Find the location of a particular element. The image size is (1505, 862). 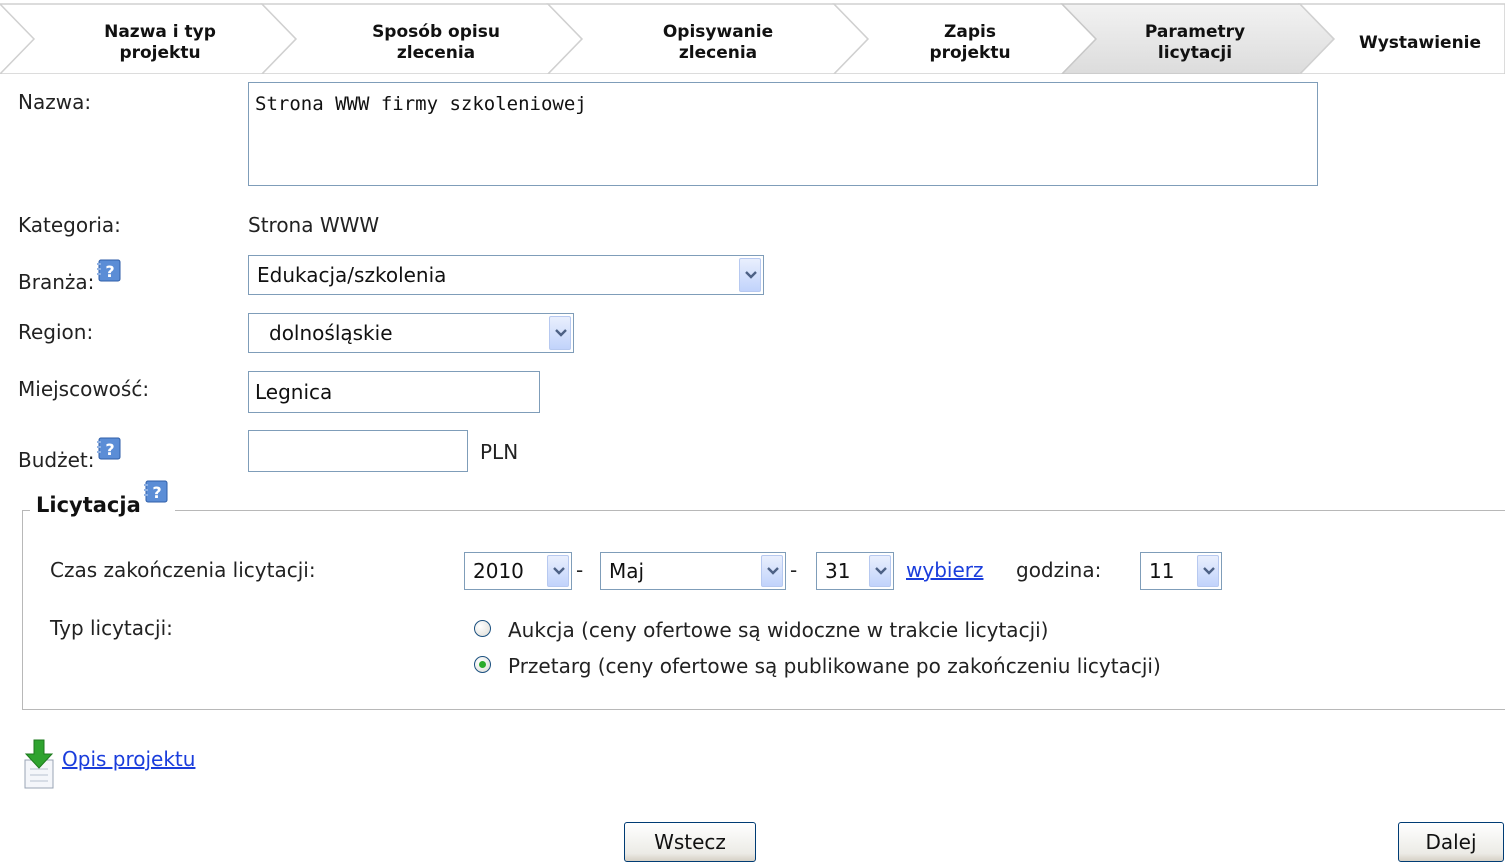

region-label: Region: is located at coordinates (56, 332).